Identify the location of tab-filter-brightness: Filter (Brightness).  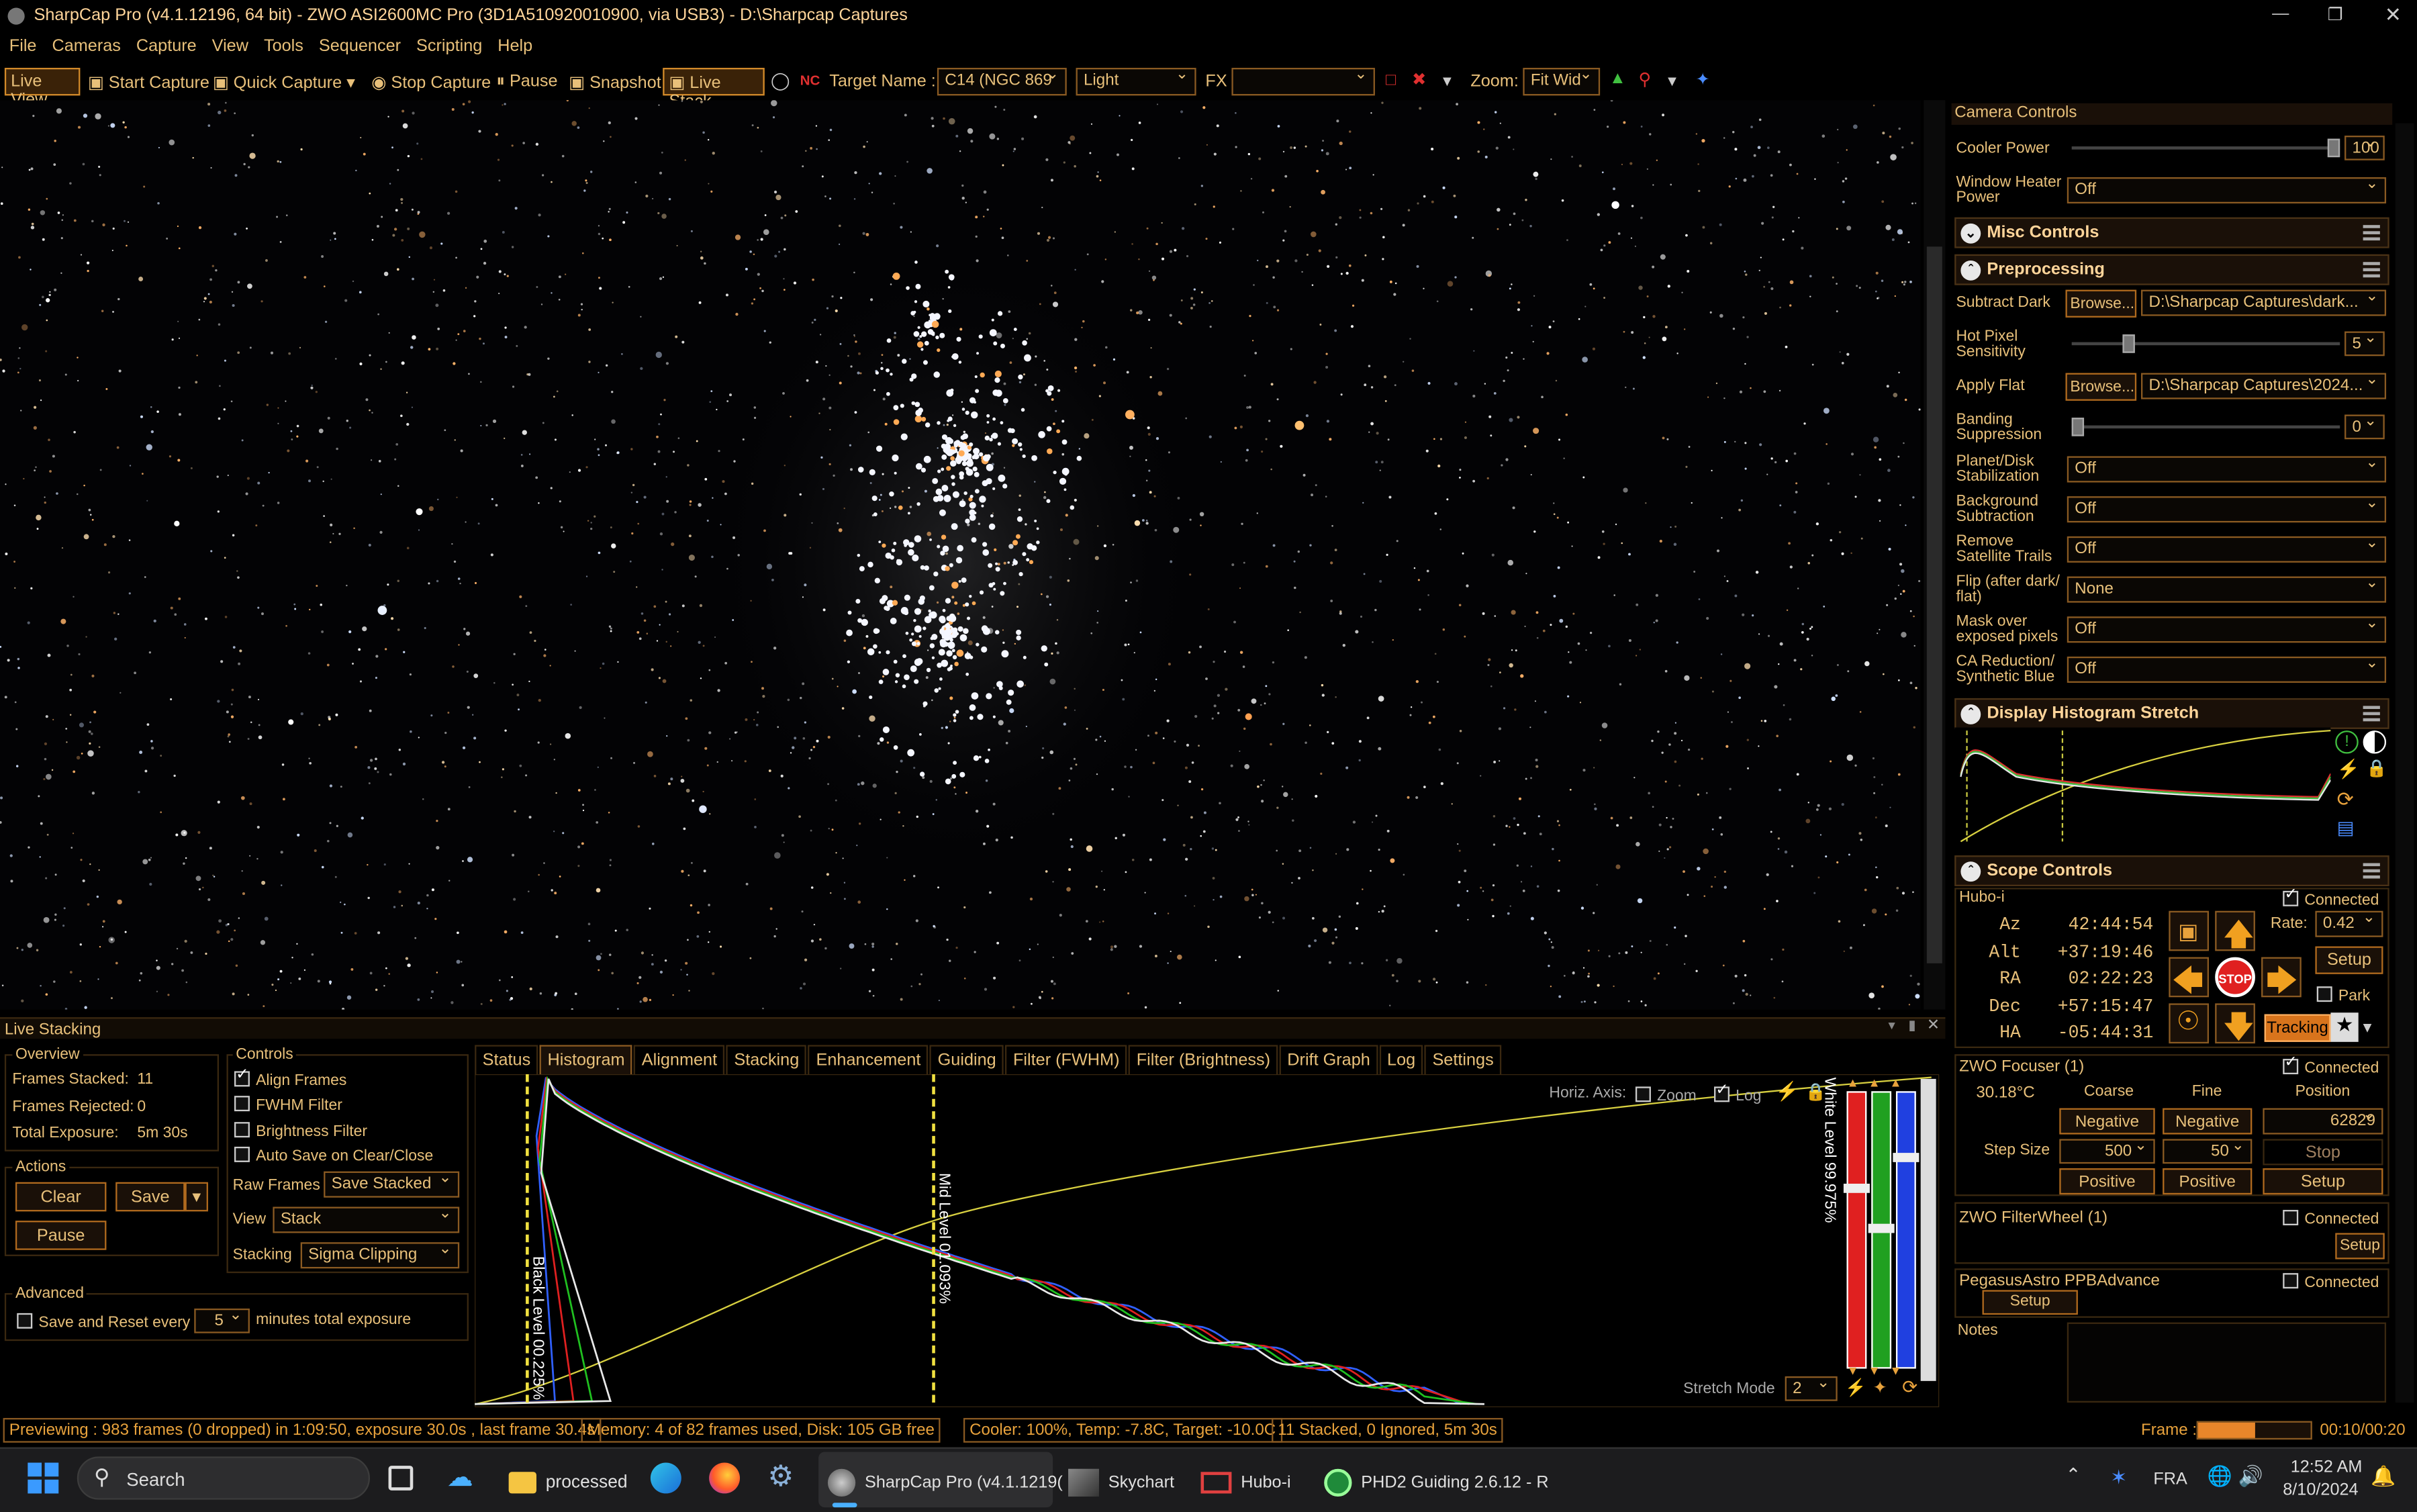
(1204, 1060).